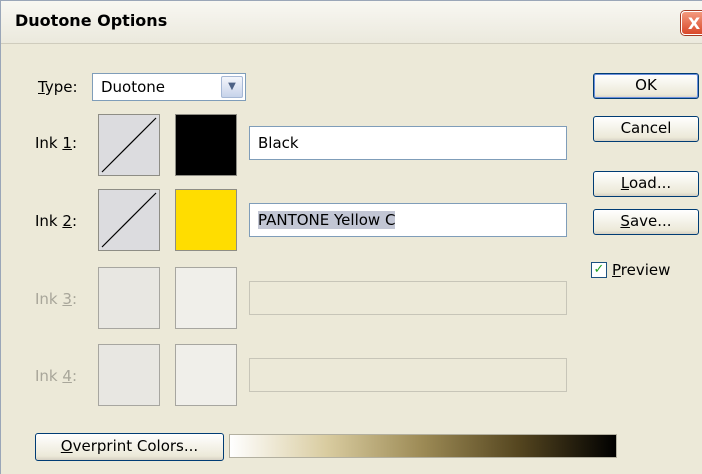 Image resolution: width=702 pixels, height=474 pixels. What do you see at coordinates (206, 375) in the screenshot?
I see `ink-4-color-swatch` at bounding box center [206, 375].